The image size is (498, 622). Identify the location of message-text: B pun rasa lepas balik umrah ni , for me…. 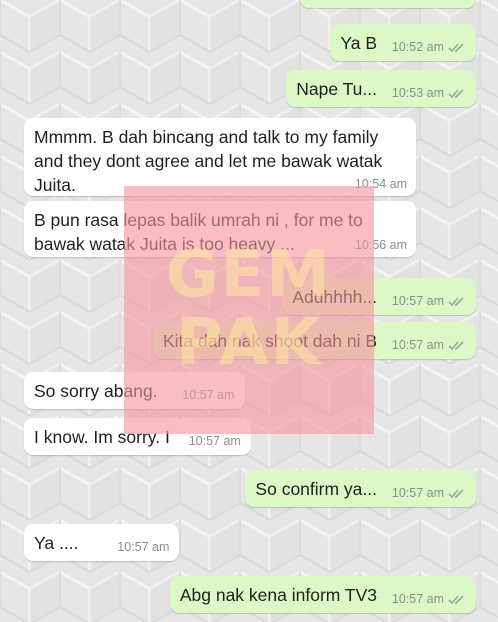
(198, 232).